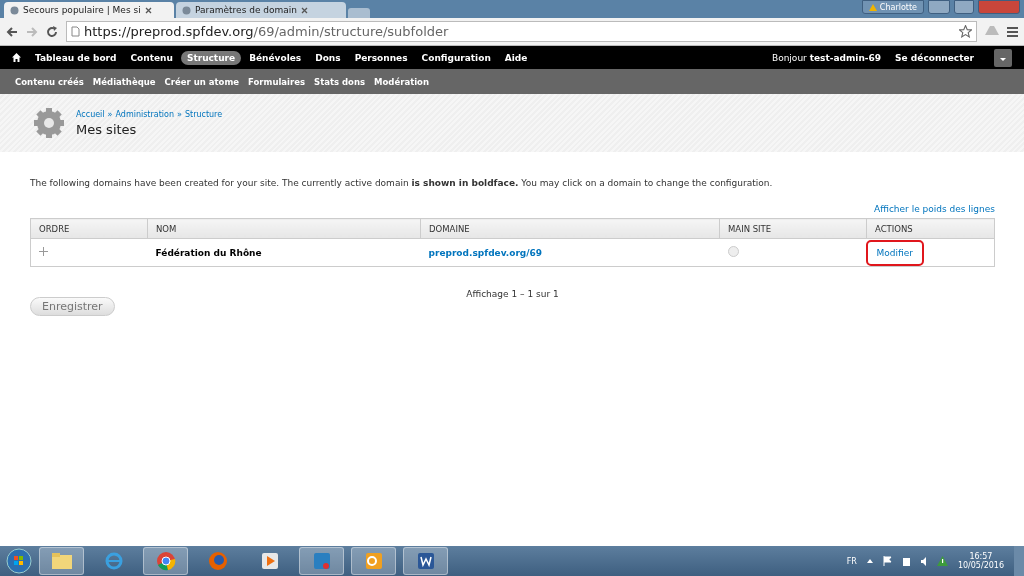  I want to click on shortcut-link: Modération, so click(401, 81).